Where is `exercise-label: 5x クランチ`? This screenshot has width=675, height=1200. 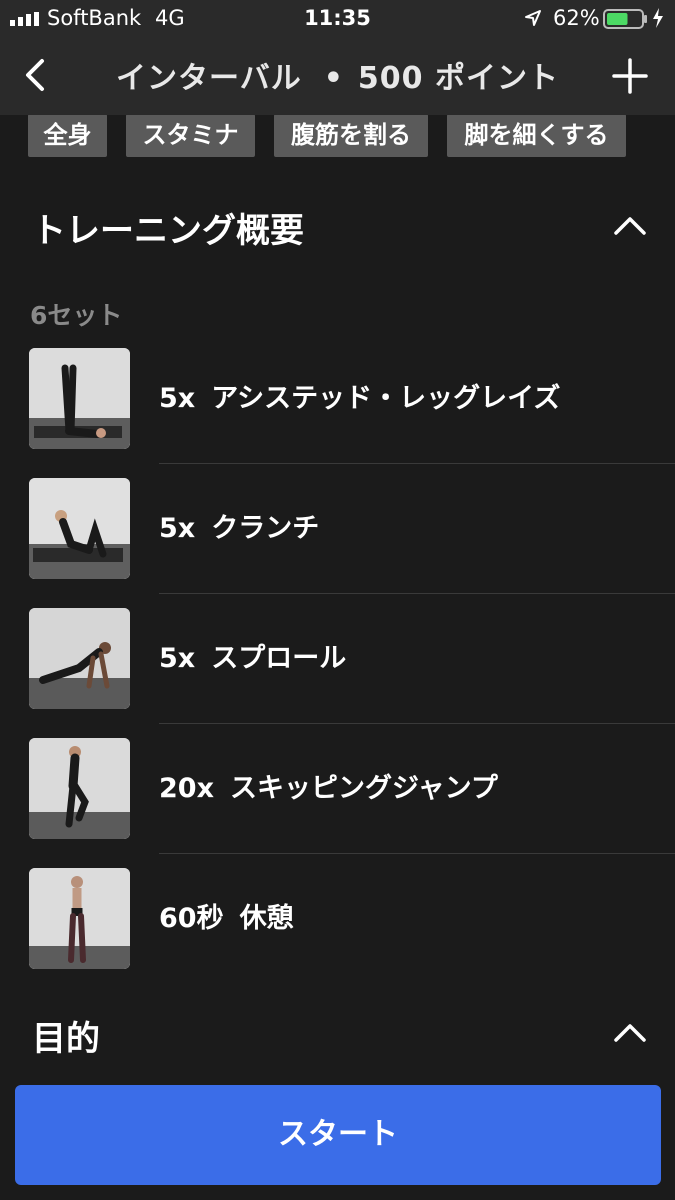 exercise-label: 5x クランチ is located at coordinates (239, 525).